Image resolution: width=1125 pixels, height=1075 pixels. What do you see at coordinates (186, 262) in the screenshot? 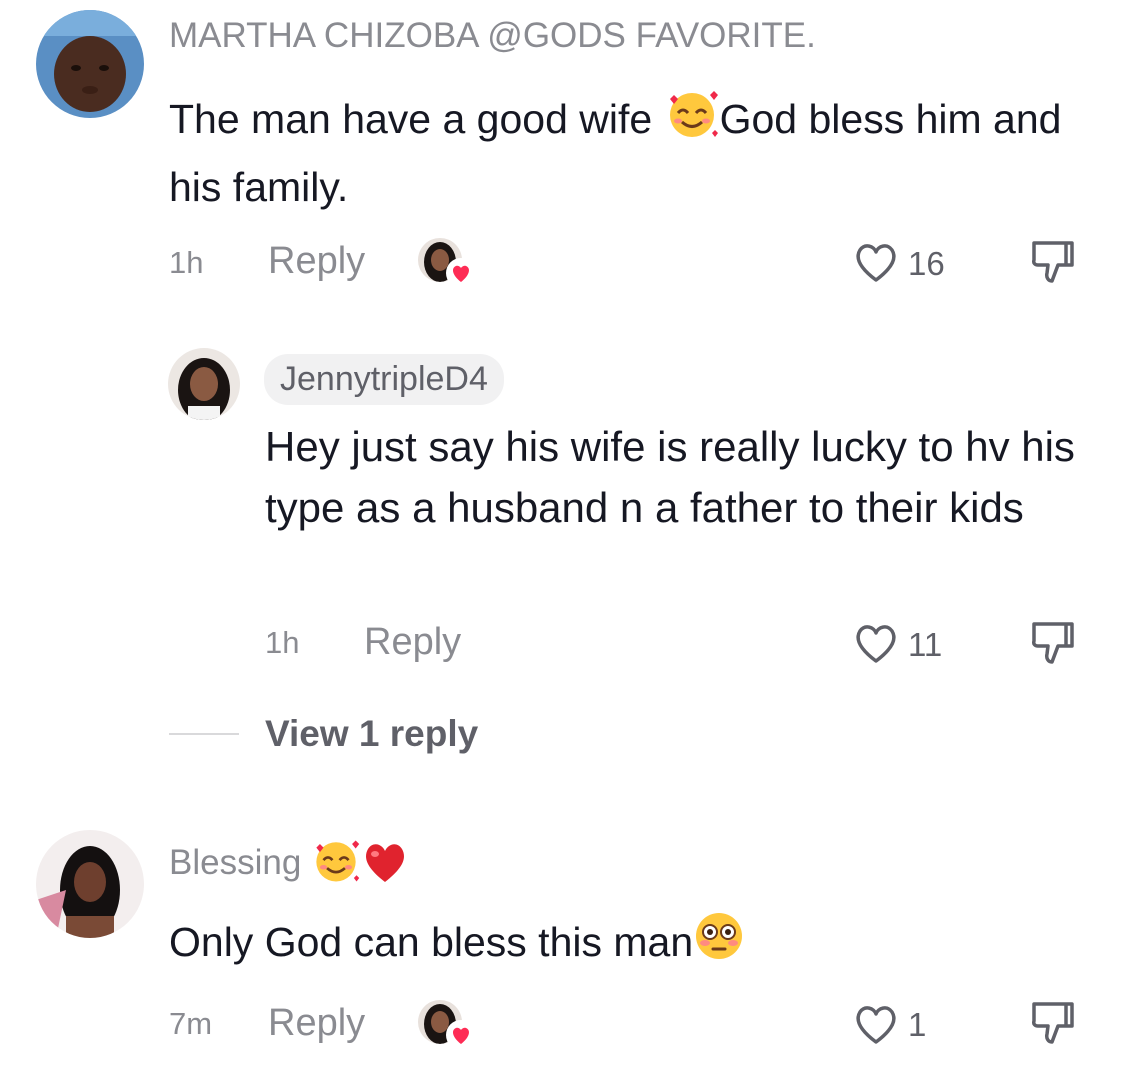
I see `comment-time: 1h` at bounding box center [186, 262].